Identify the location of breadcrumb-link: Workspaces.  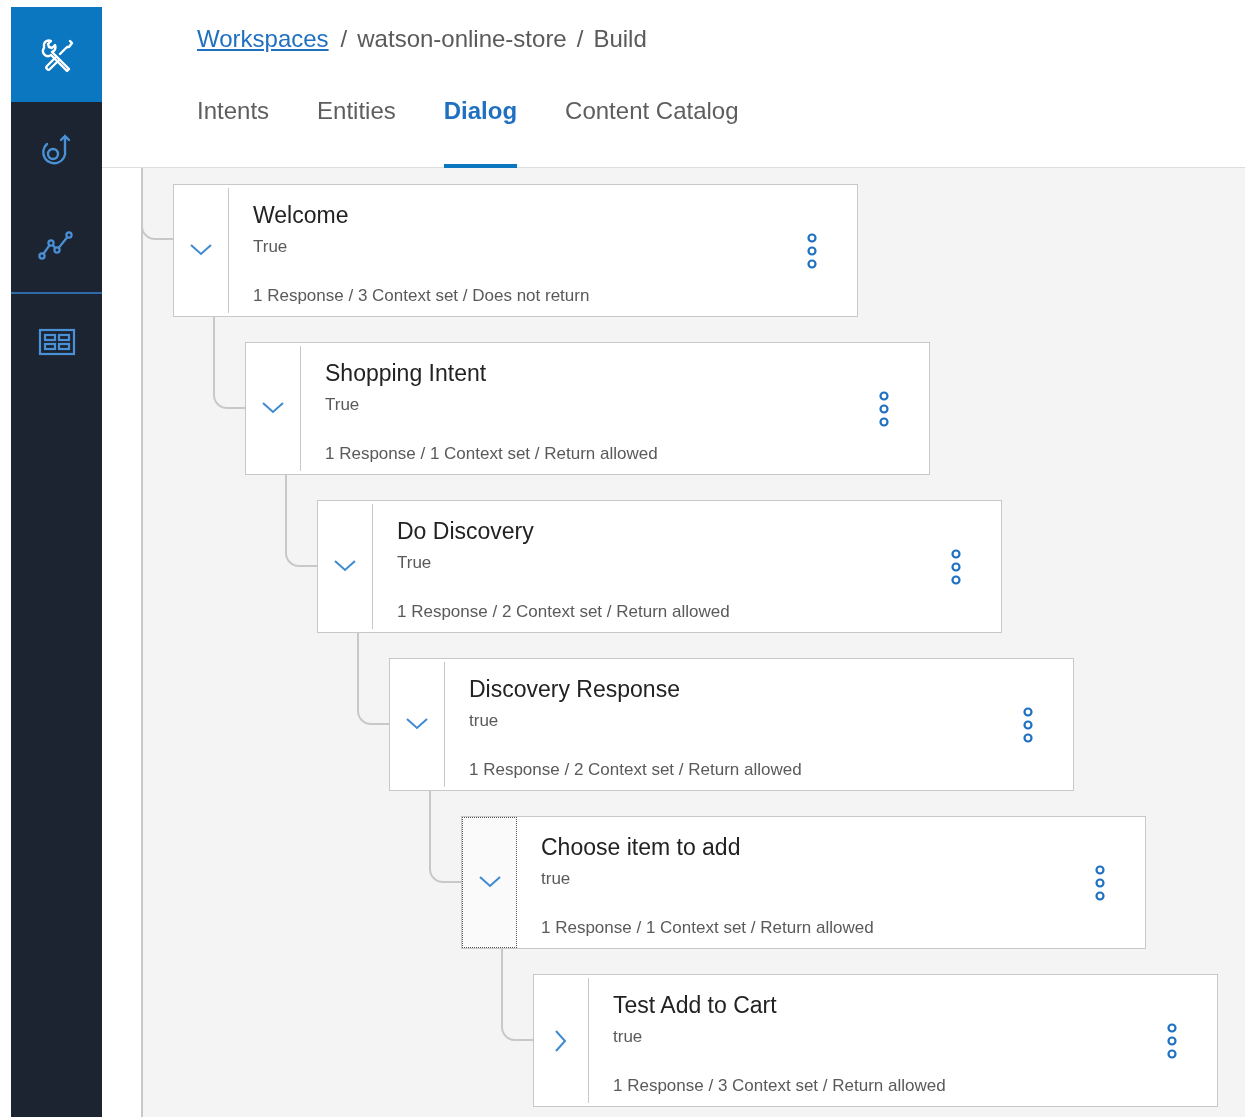
(263, 39).